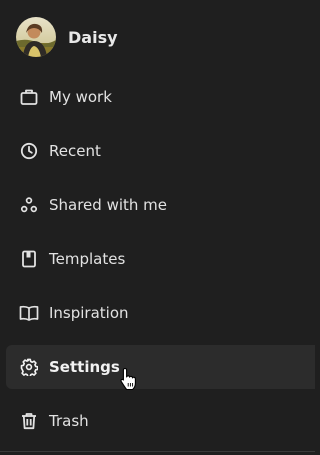 The width and height of the screenshot is (320, 455). I want to click on nav-item-label: Recent, so click(75, 151).